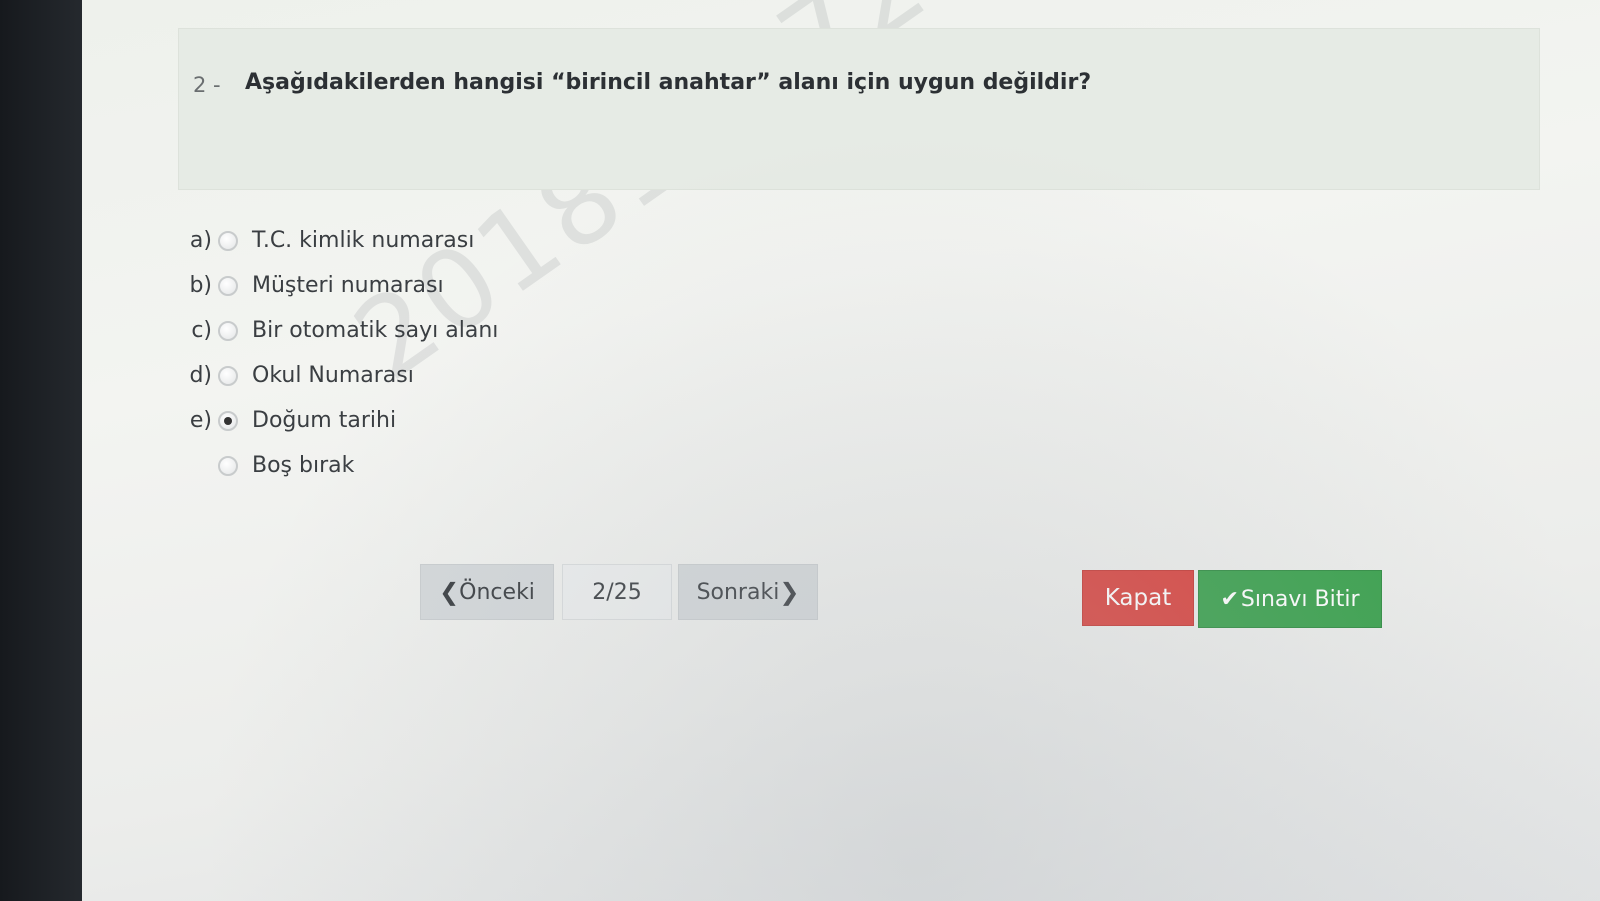 The width and height of the screenshot is (1600, 901). I want to click on option-skip: Boş bırak, so click(337, 465).